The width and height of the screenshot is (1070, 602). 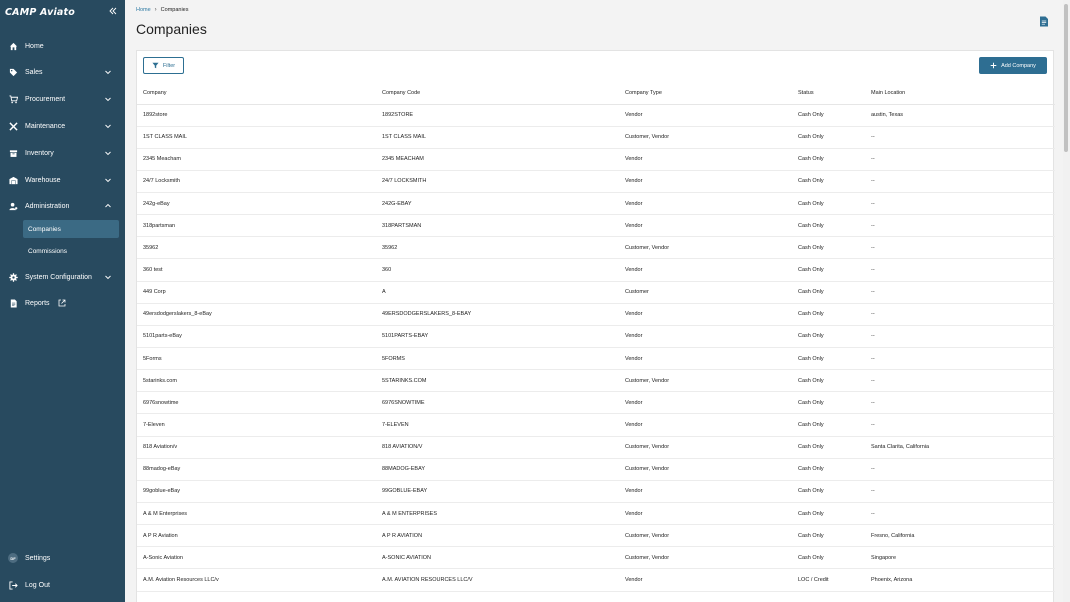 What do you see at coordinates (13, 72) in the screenshot?
I see `tag-icon` at bounding box center [13, 72].